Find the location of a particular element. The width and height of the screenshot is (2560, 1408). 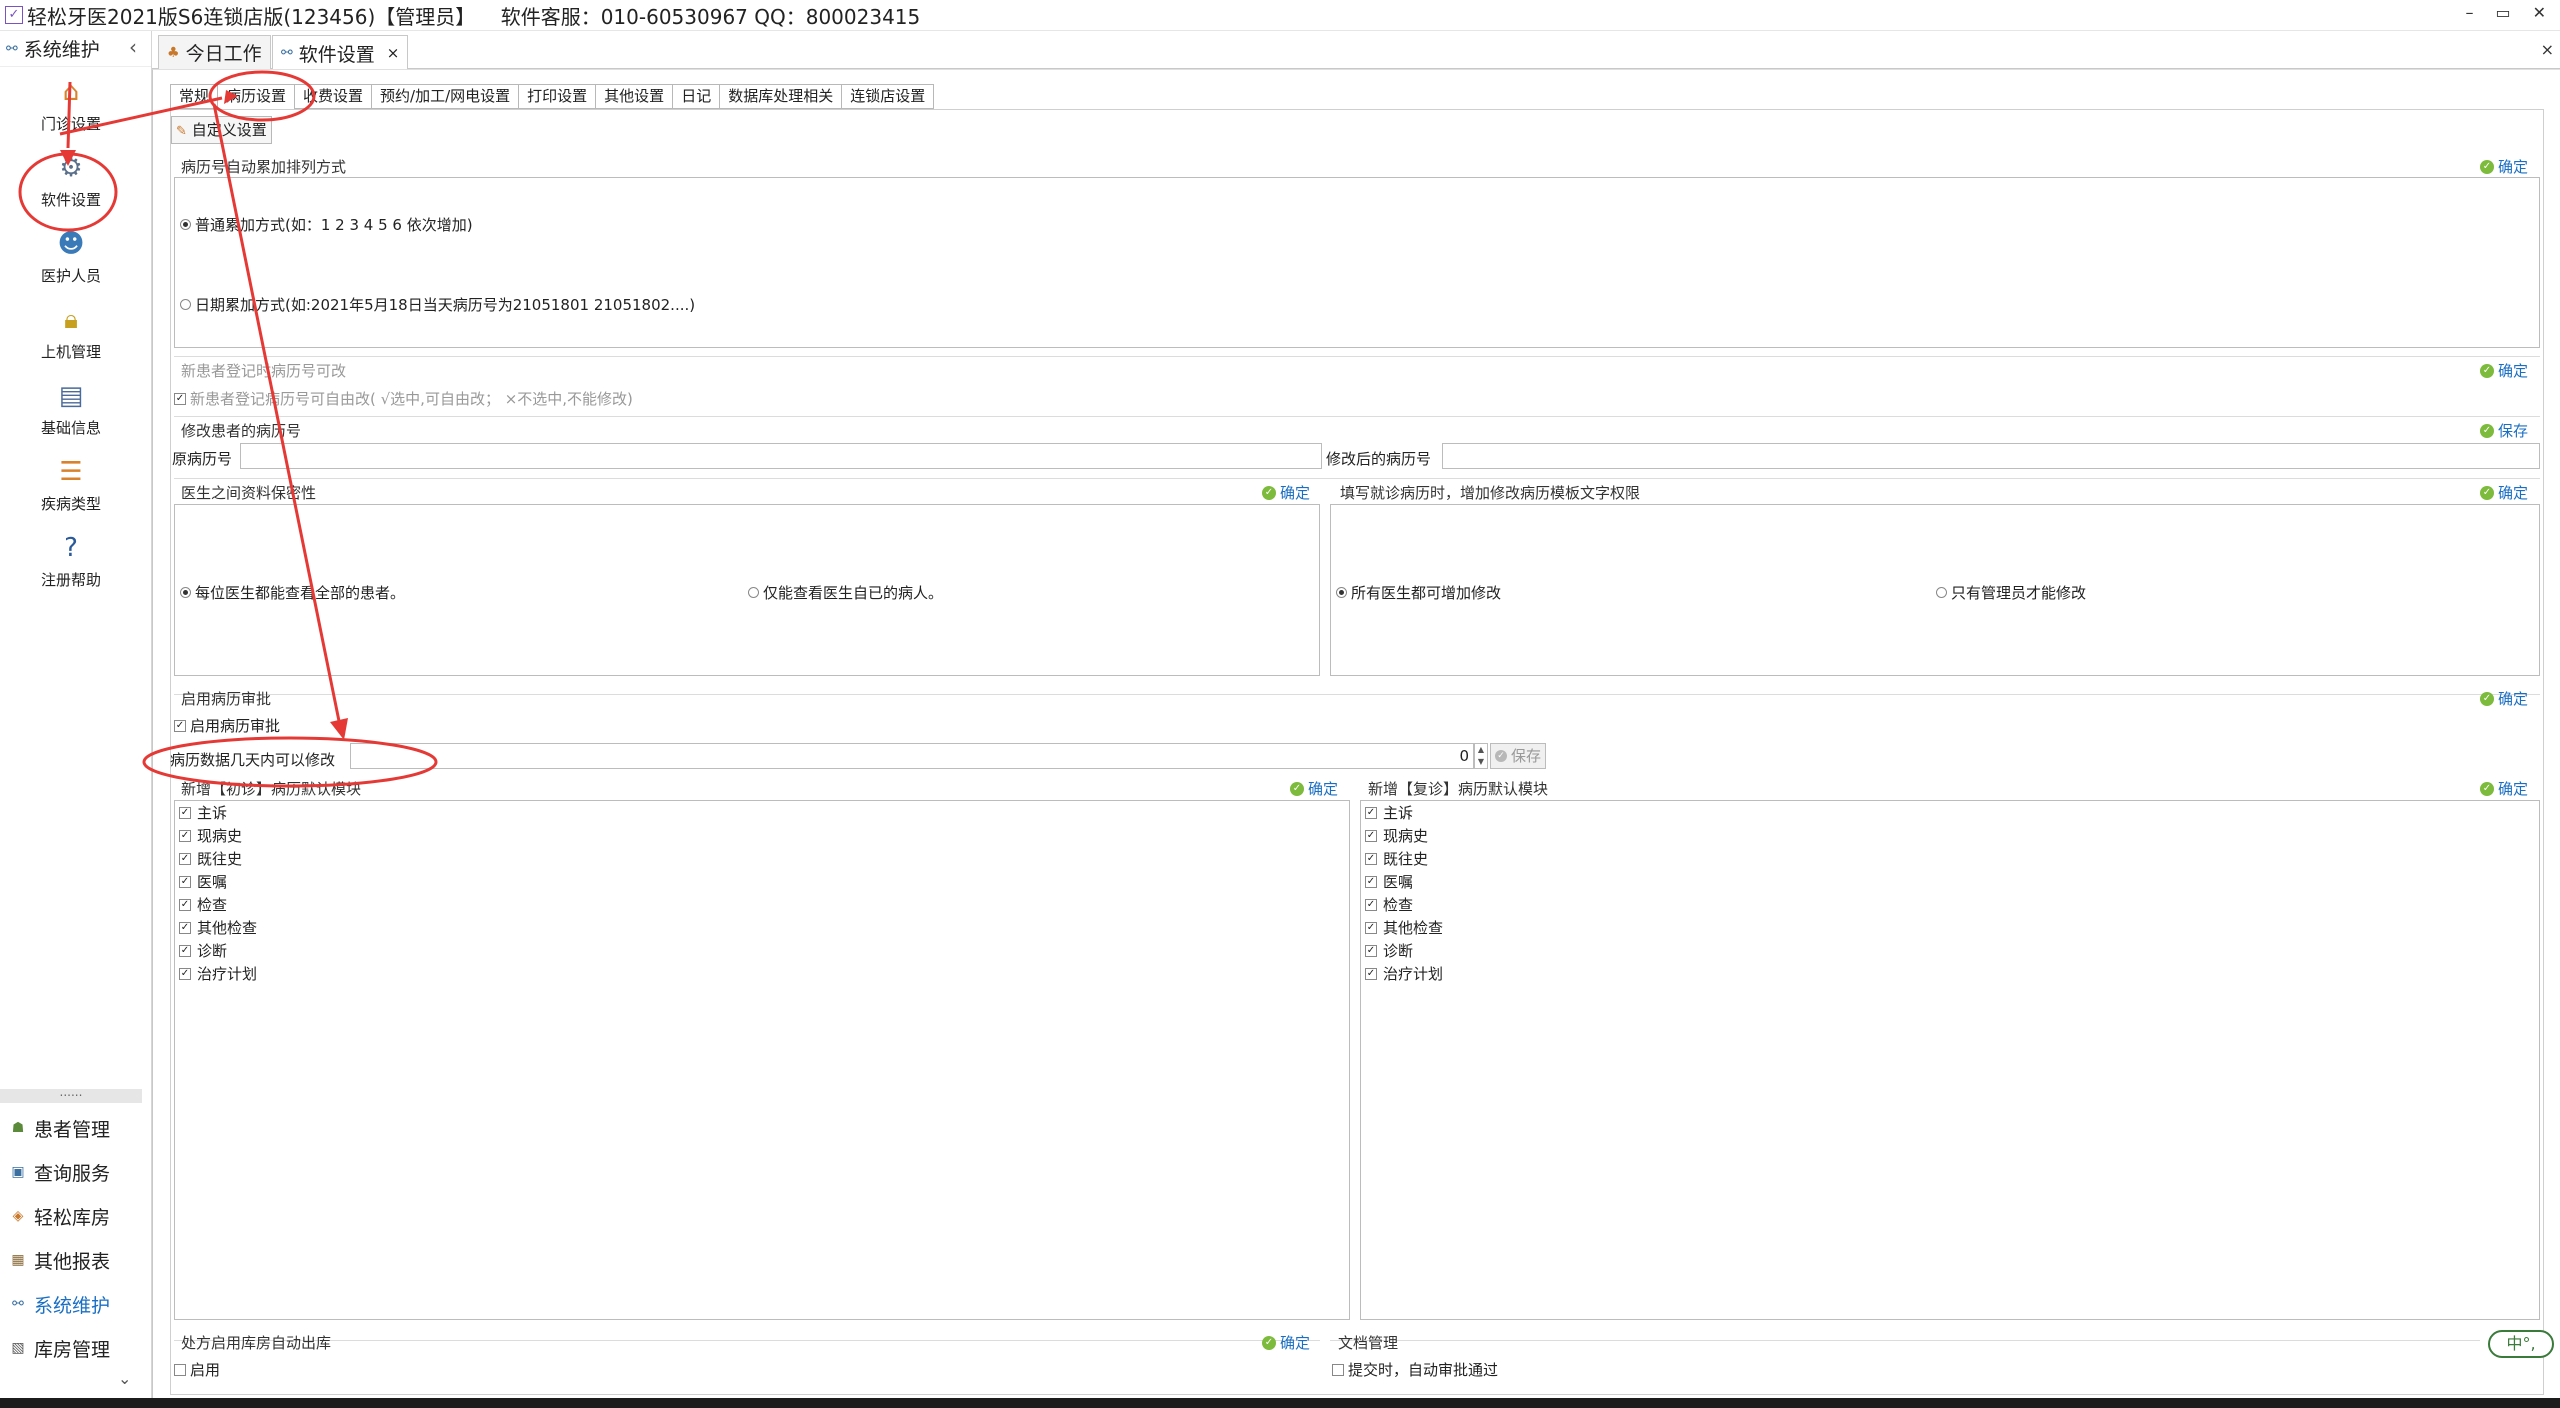

nav-clinic-settings: ⌂ 门诊设置 is located at coordinates (71, 104).